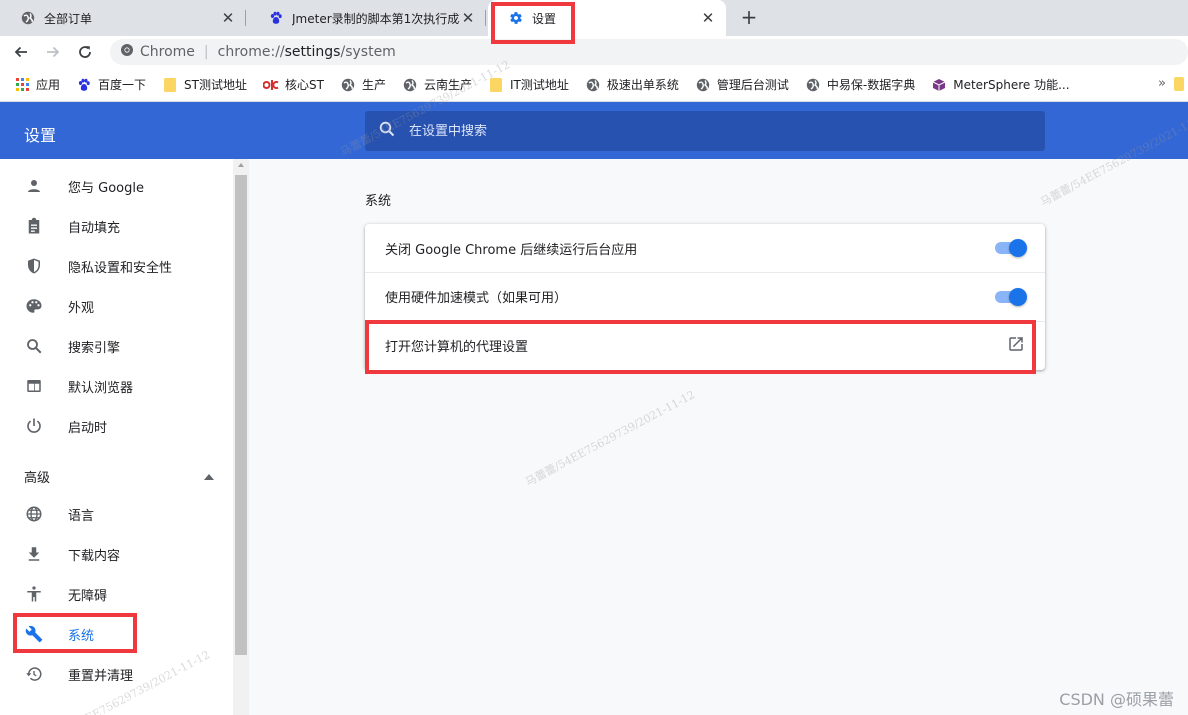  Describe the element at coordinates (34, 226) in the screenshot. I see `clipboard-icon` at that location.